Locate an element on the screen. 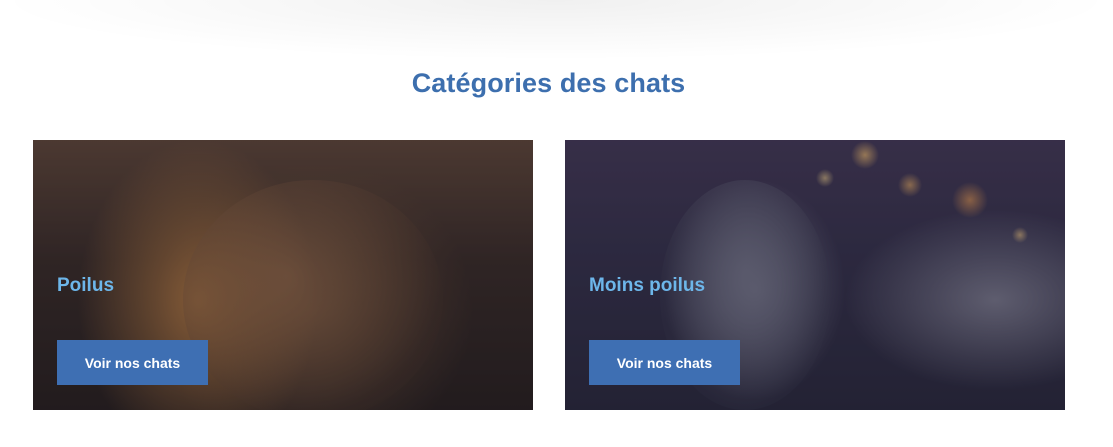 Image resolution: width=1113 pixels, height=447 pixels. card-title: Poilus is located at coordinates (86, 285).